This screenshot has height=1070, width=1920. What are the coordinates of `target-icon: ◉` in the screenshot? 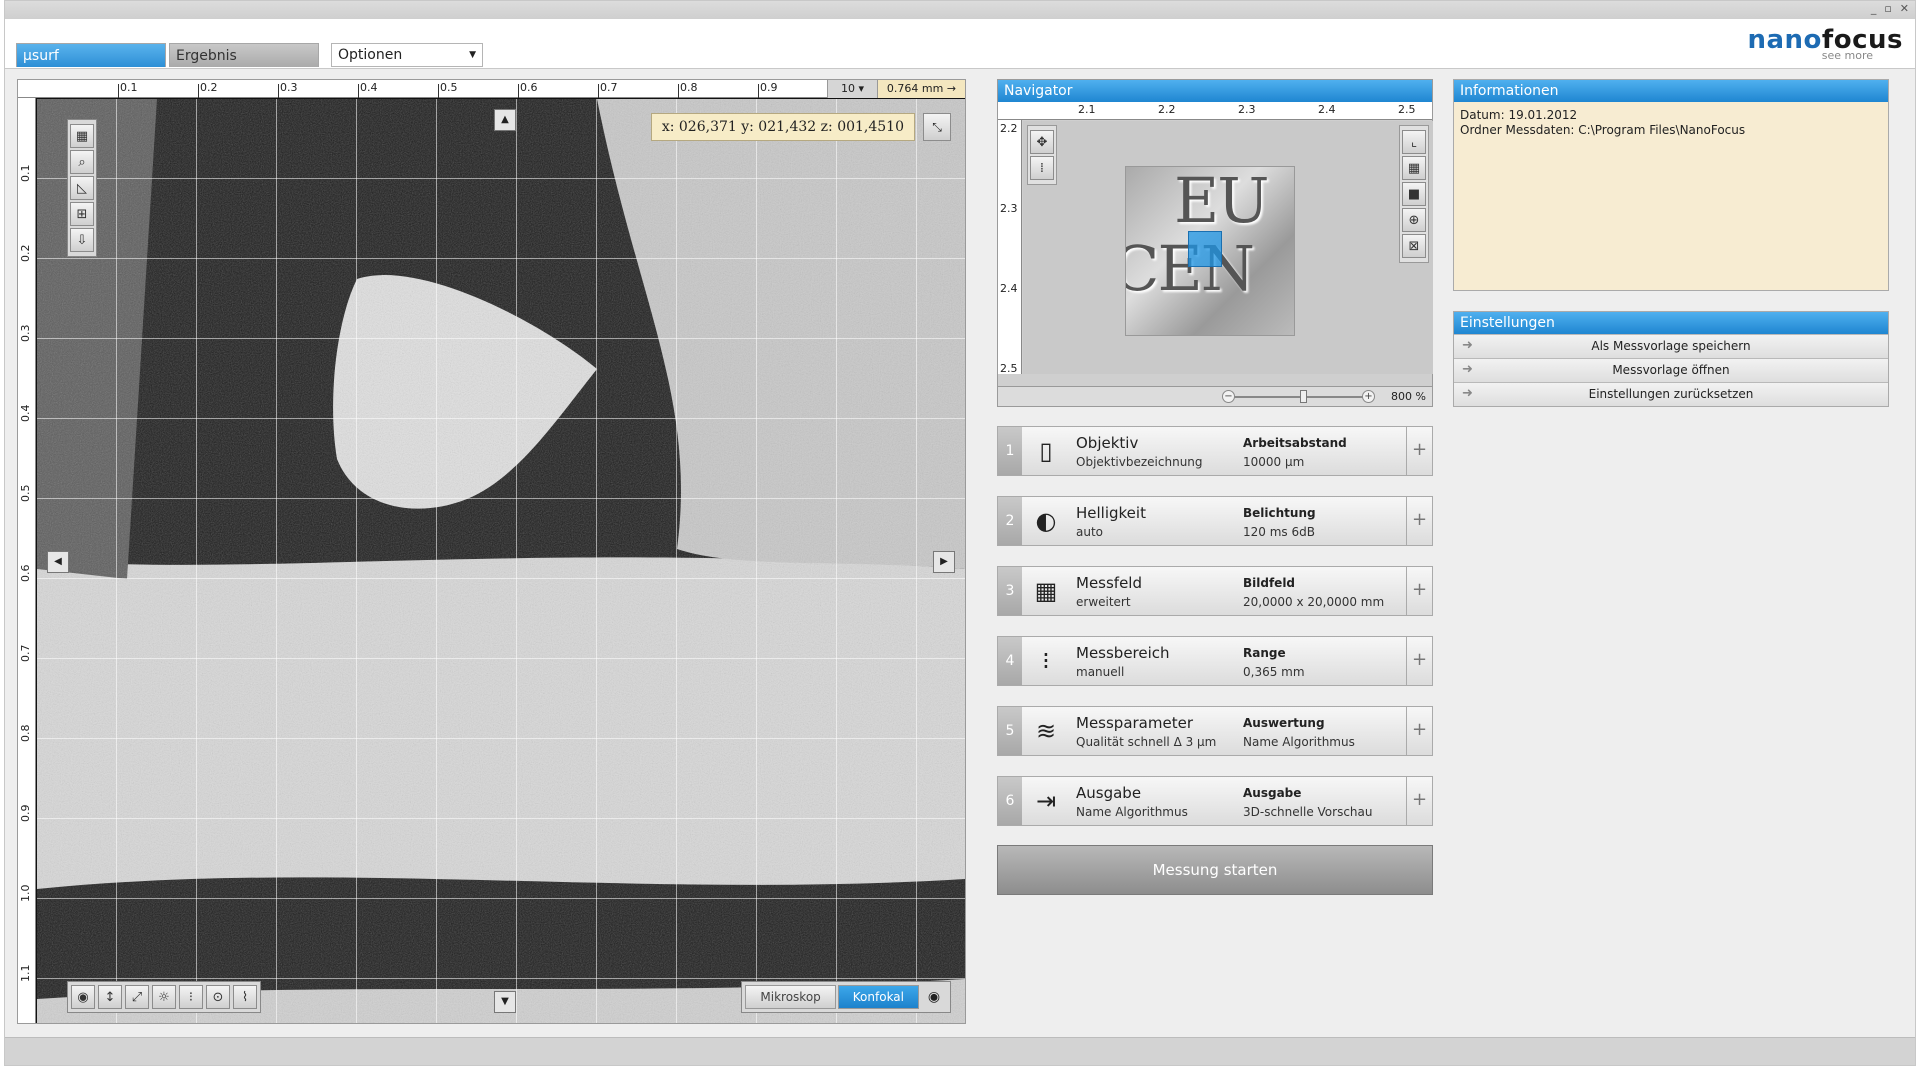 It's located at (83, 997).